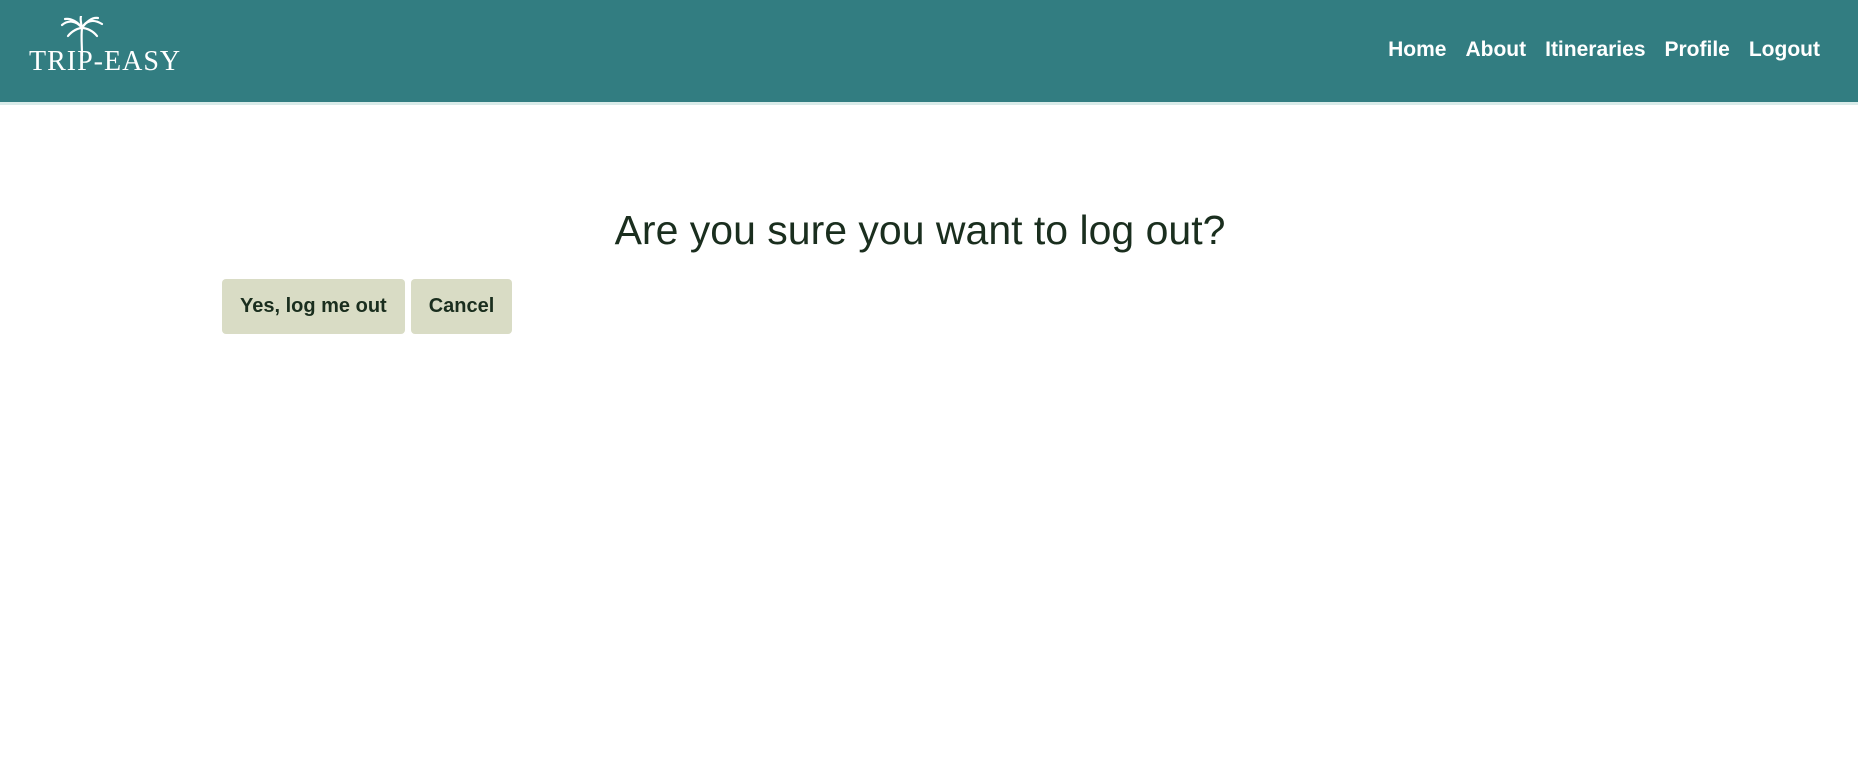 The width and height of the screenshot is (1858, 758). I want to click on cancel-button: Cancel, so click(461, 306).